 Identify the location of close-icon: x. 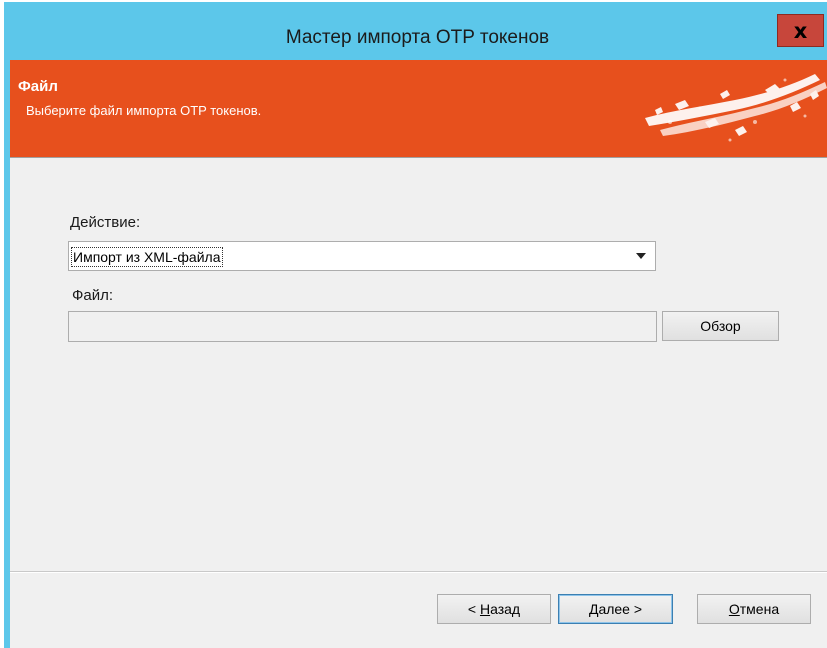
(800, 30).